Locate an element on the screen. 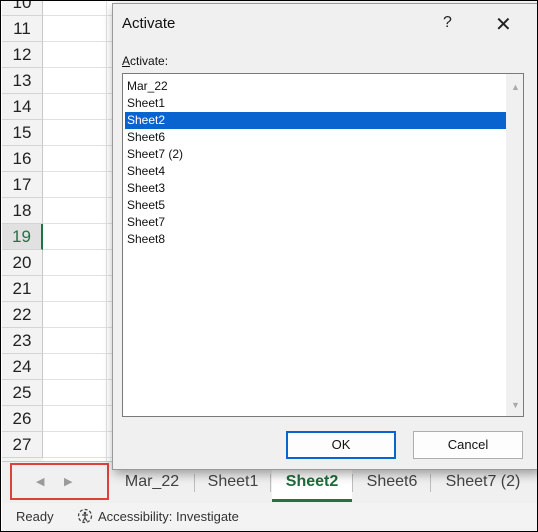 The width and height of the screenshot is (538, 532). list-label-text: ctivate: is located at coordinates (149, 61).